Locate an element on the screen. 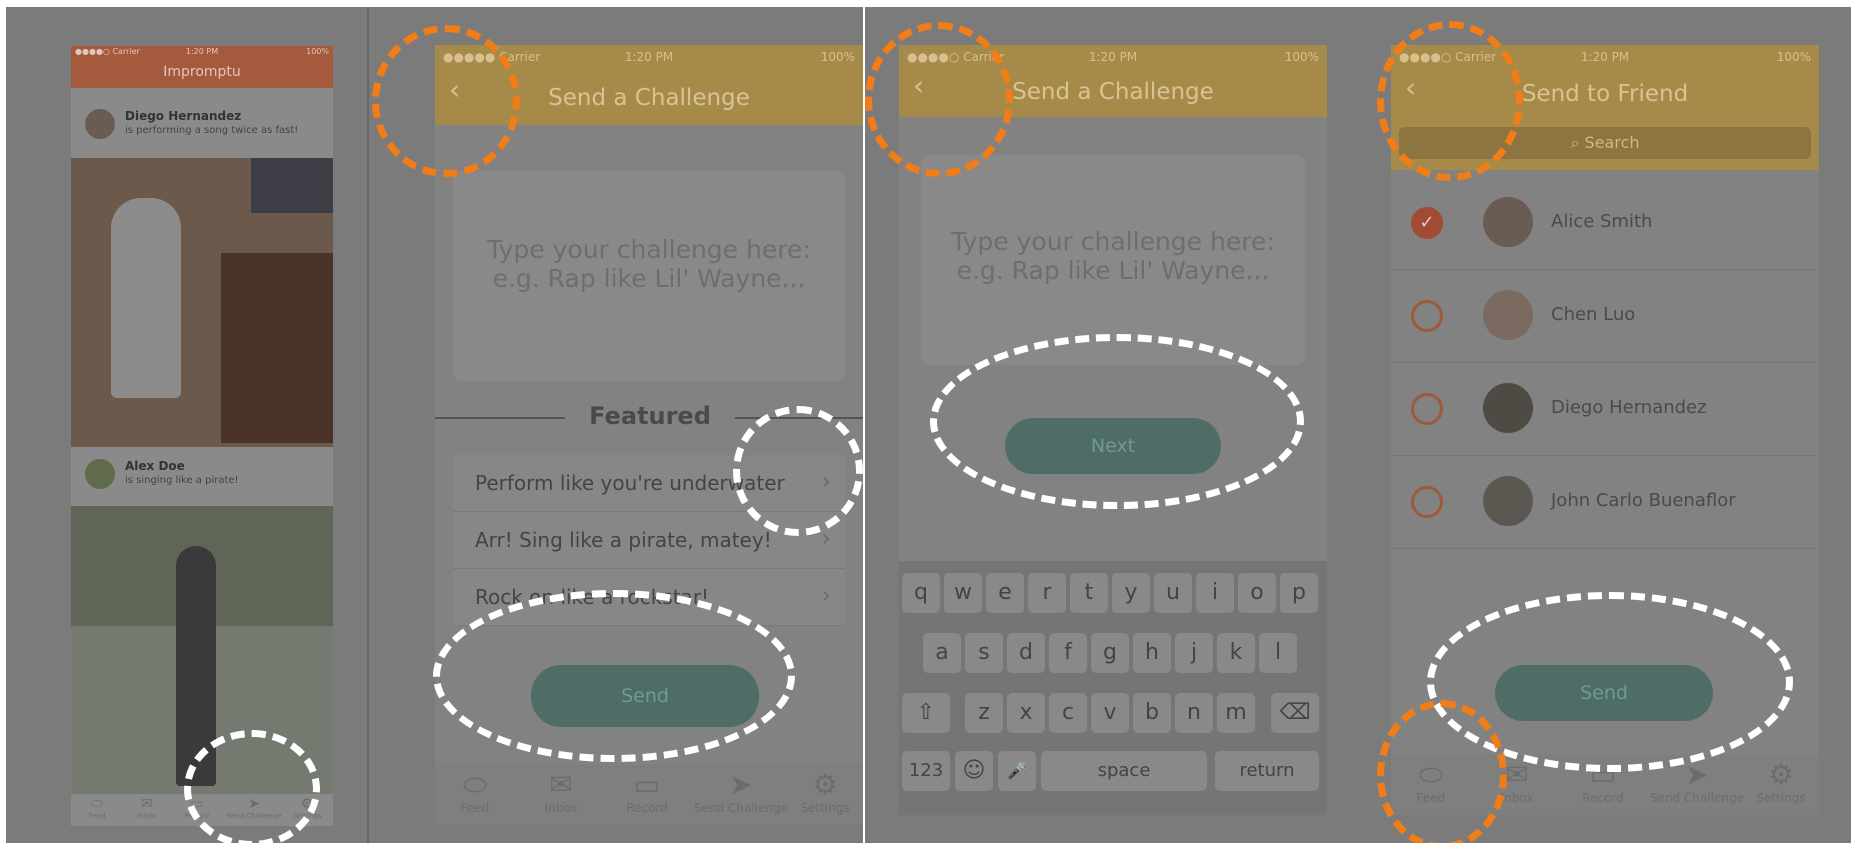 This screenshot has width=1851, height=845. post-photo-piano is located at coordinates (202, 302).